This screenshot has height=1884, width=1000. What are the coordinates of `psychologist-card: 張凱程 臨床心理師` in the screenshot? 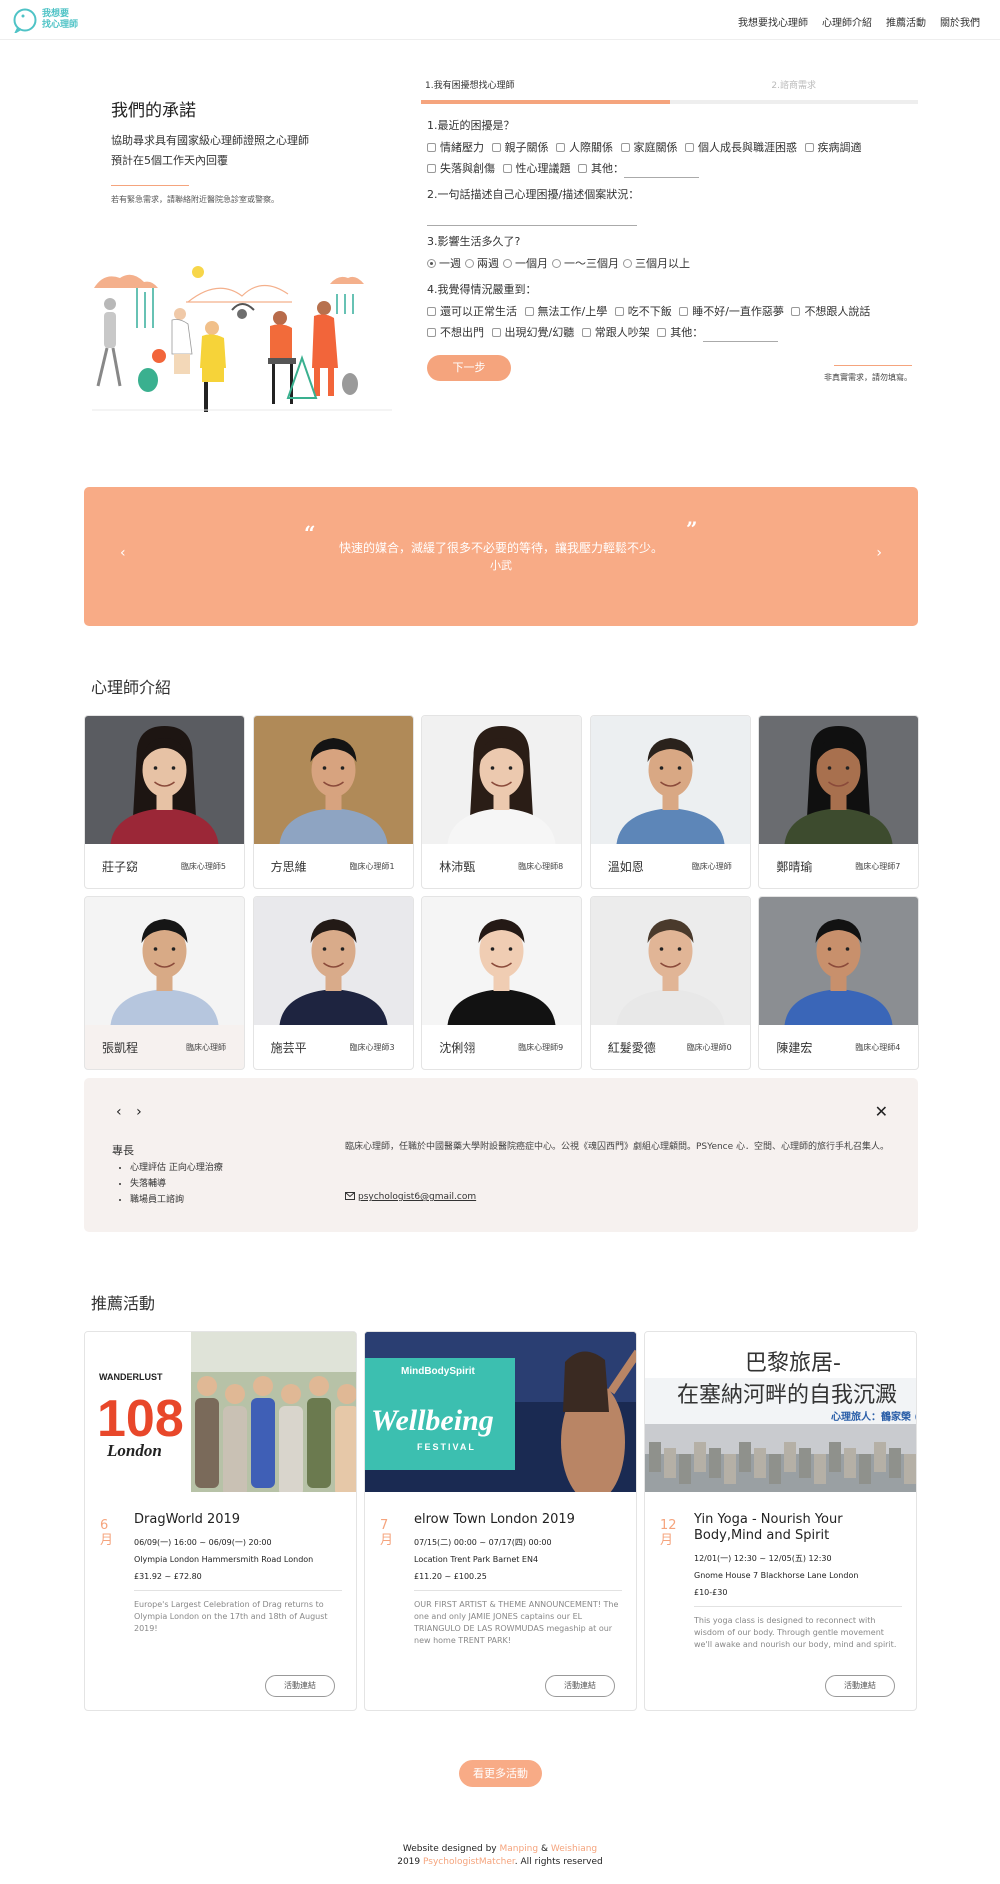 It's located at (164, 983).